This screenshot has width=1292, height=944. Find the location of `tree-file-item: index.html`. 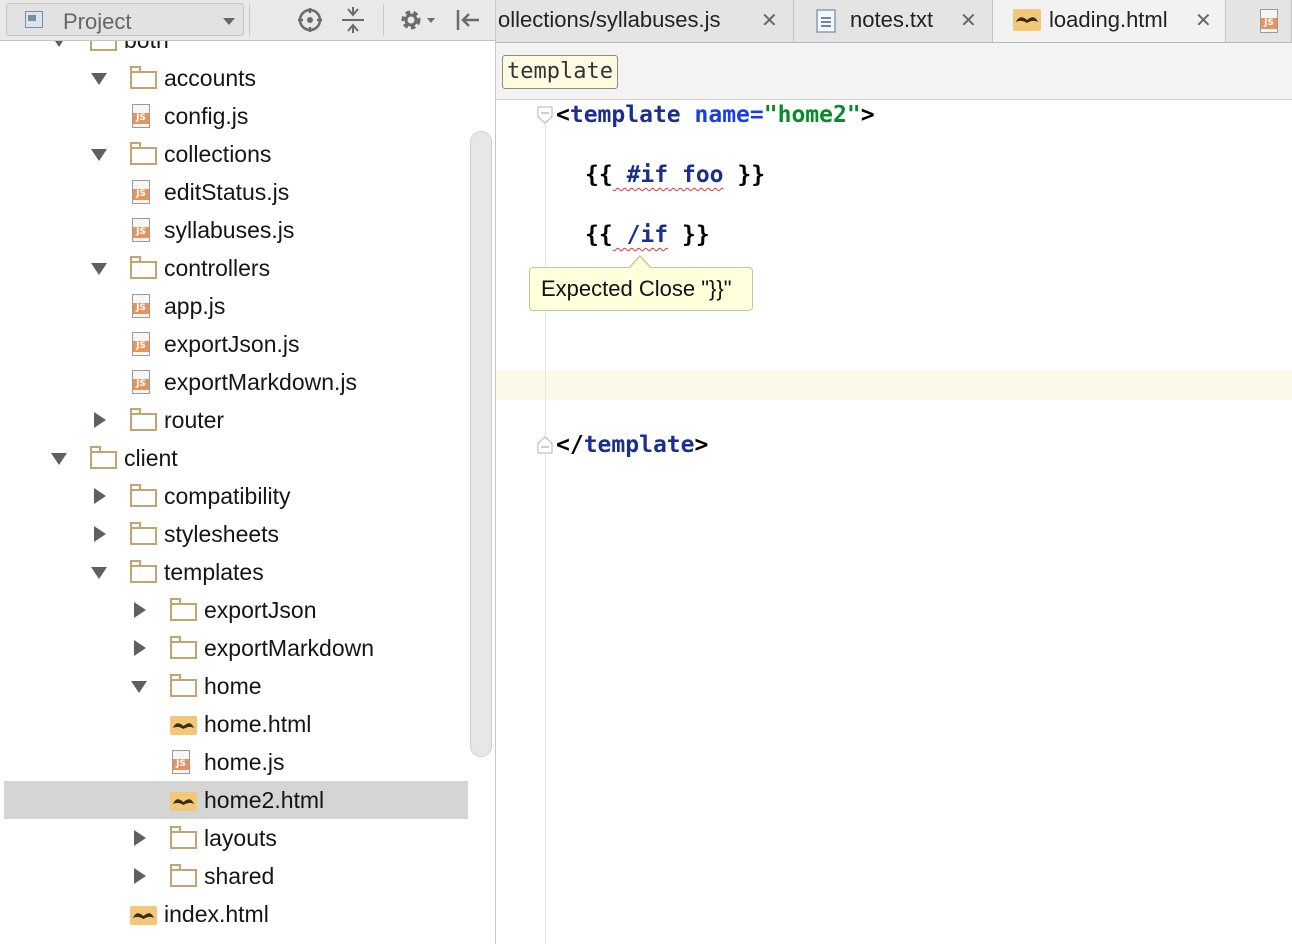

tree-file-item: index.html is located at coordinates (236, 914).